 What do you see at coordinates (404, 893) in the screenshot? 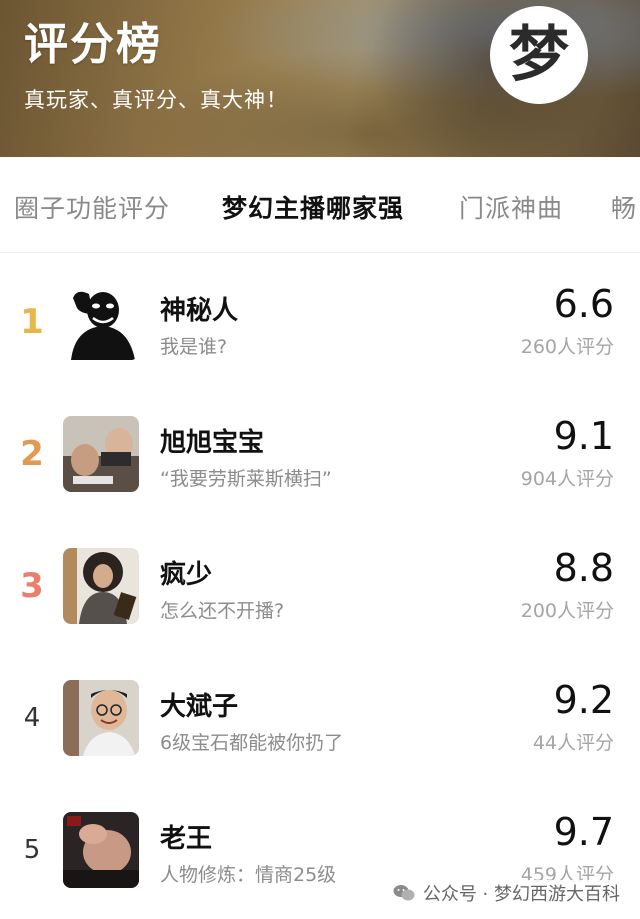
I see `wechat-icon` at bounding box center [404, 893].